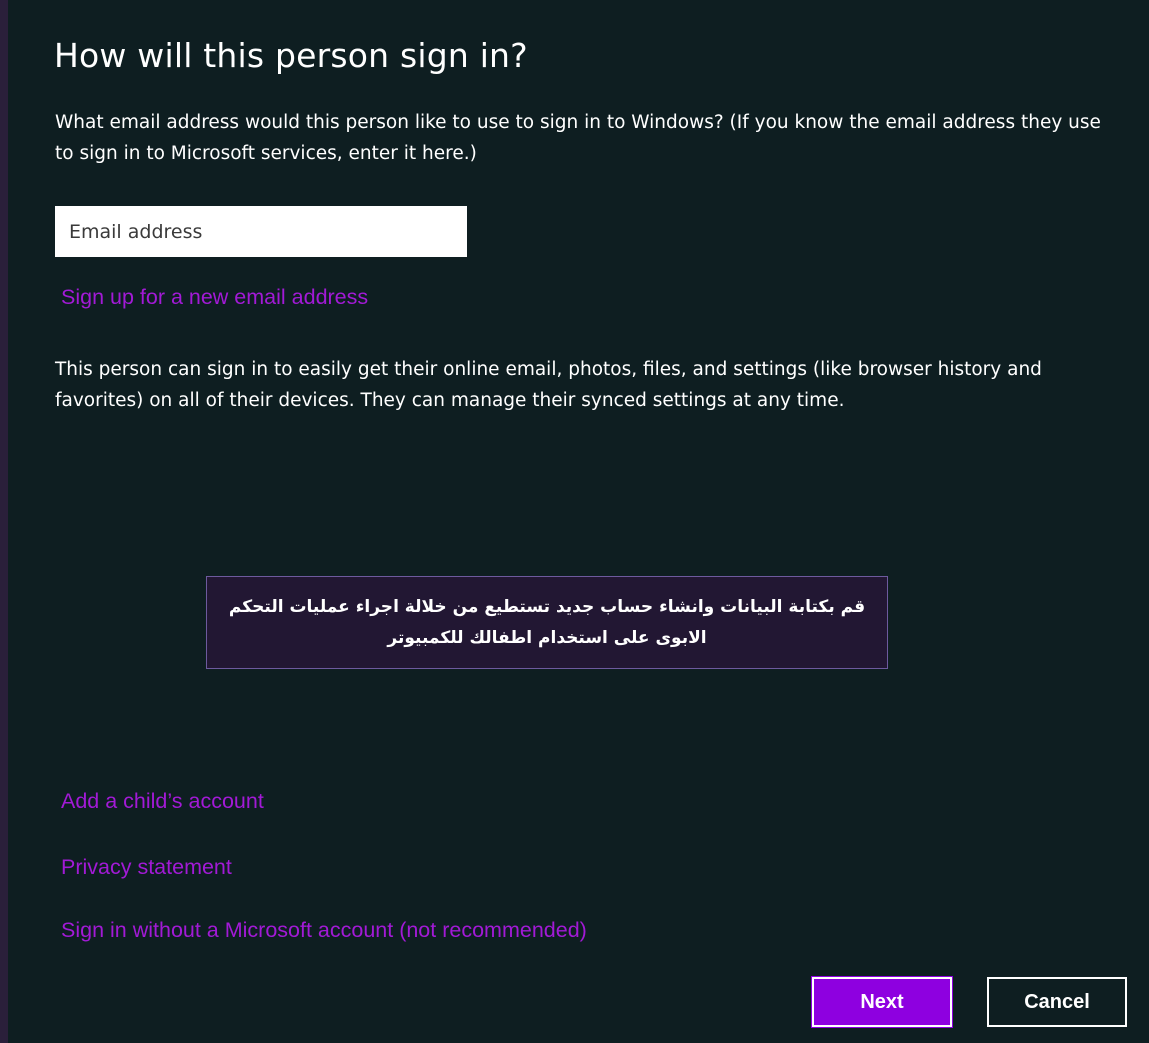  What do you see at coordinates (162, 801) in the screenshot?
I see `add-child-account-link: Add a child’s account` at bounding box center [162, 801].